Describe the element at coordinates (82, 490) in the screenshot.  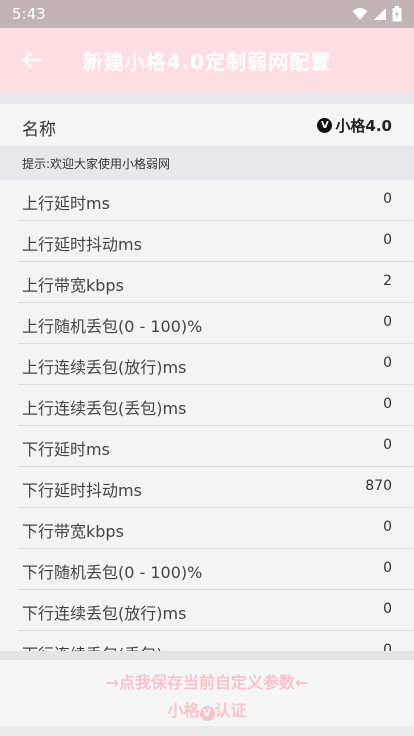
I see `row-label: 下行延时抖动ms` at that location.